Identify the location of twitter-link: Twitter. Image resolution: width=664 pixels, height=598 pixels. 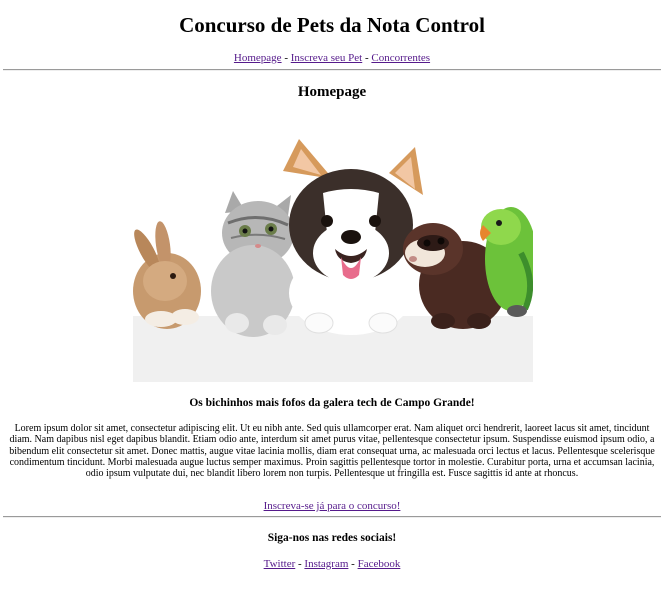
(280, 564).